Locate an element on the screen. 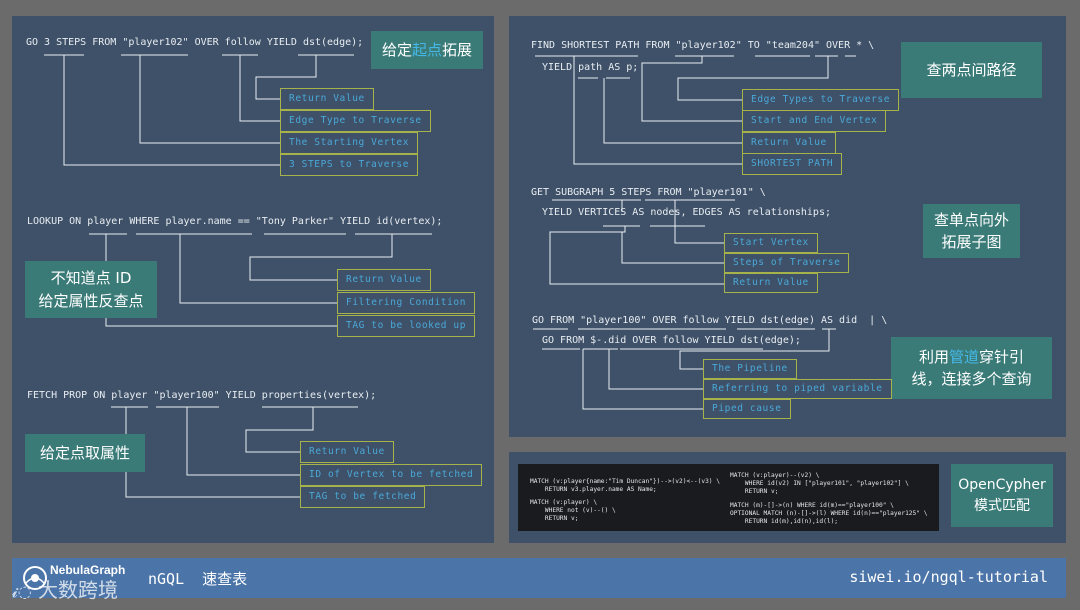 This screenshot has height=610, width=1080. fetch-label-vertex-id: ID of Vertex to be fetched is located at coordinates (391, 475).